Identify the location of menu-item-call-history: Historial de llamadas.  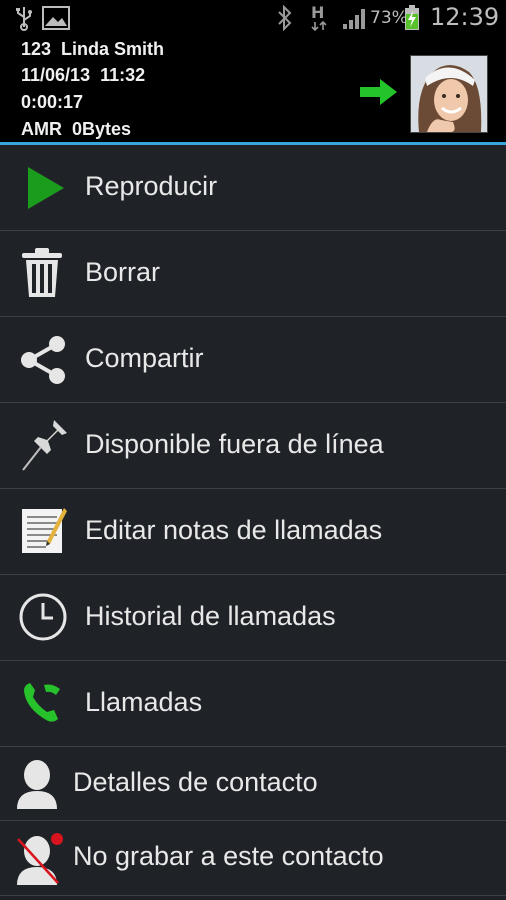
(253, 618).